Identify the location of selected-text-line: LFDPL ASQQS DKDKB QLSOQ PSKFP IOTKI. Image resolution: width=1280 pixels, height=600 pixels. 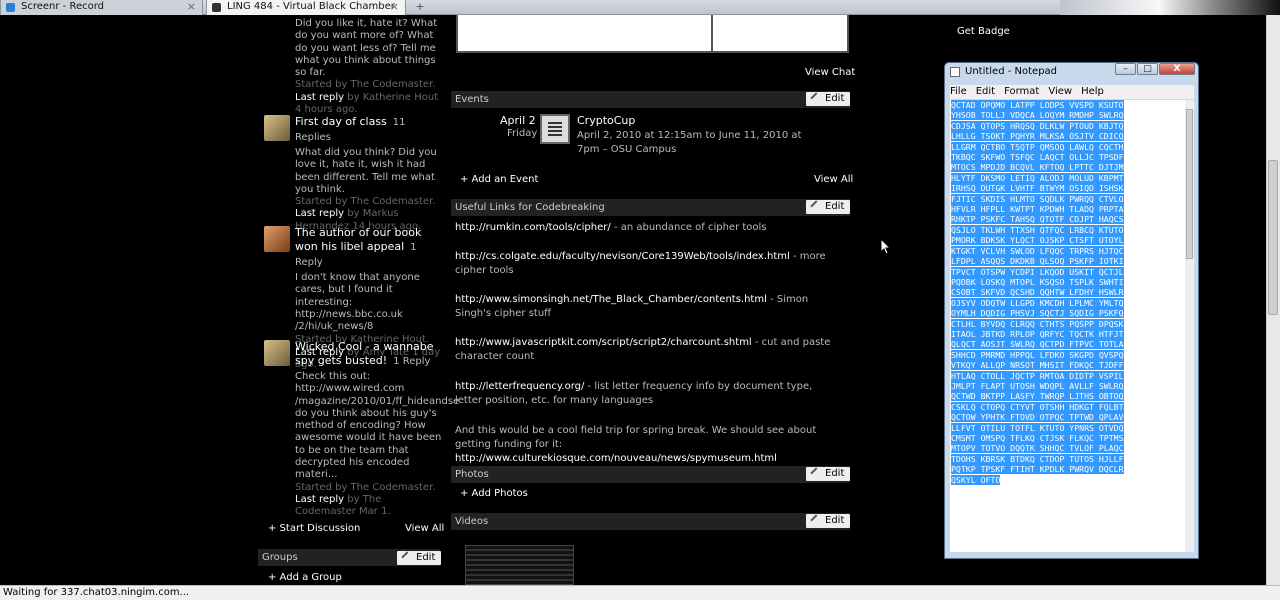
(1037, 261).